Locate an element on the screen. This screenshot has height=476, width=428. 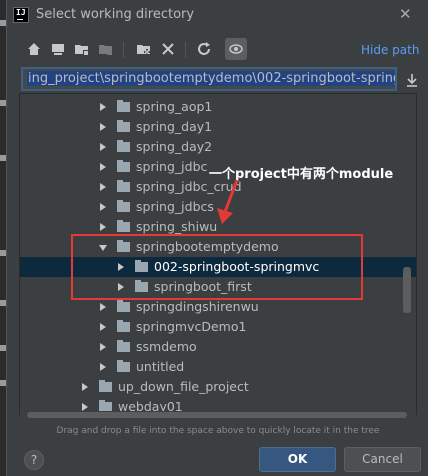
vertical-scrollbar is located at coordinates (407, 290).